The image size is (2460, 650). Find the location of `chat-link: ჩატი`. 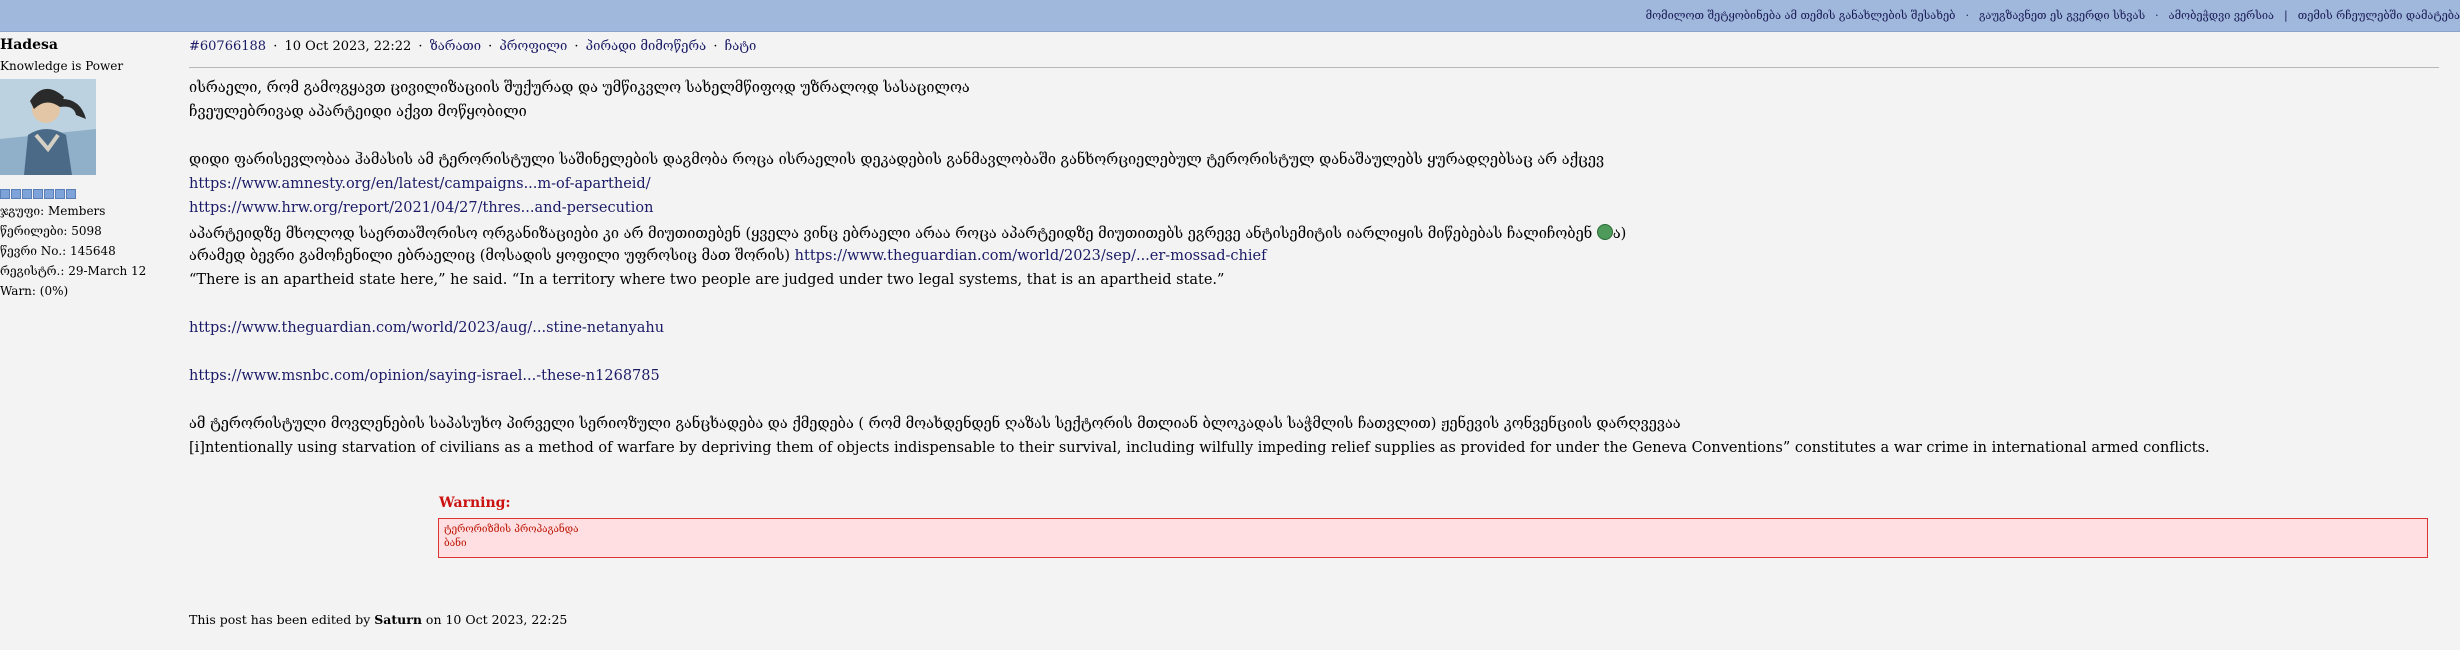

chat-link: ჩატი is located at coordinates (741, 46).